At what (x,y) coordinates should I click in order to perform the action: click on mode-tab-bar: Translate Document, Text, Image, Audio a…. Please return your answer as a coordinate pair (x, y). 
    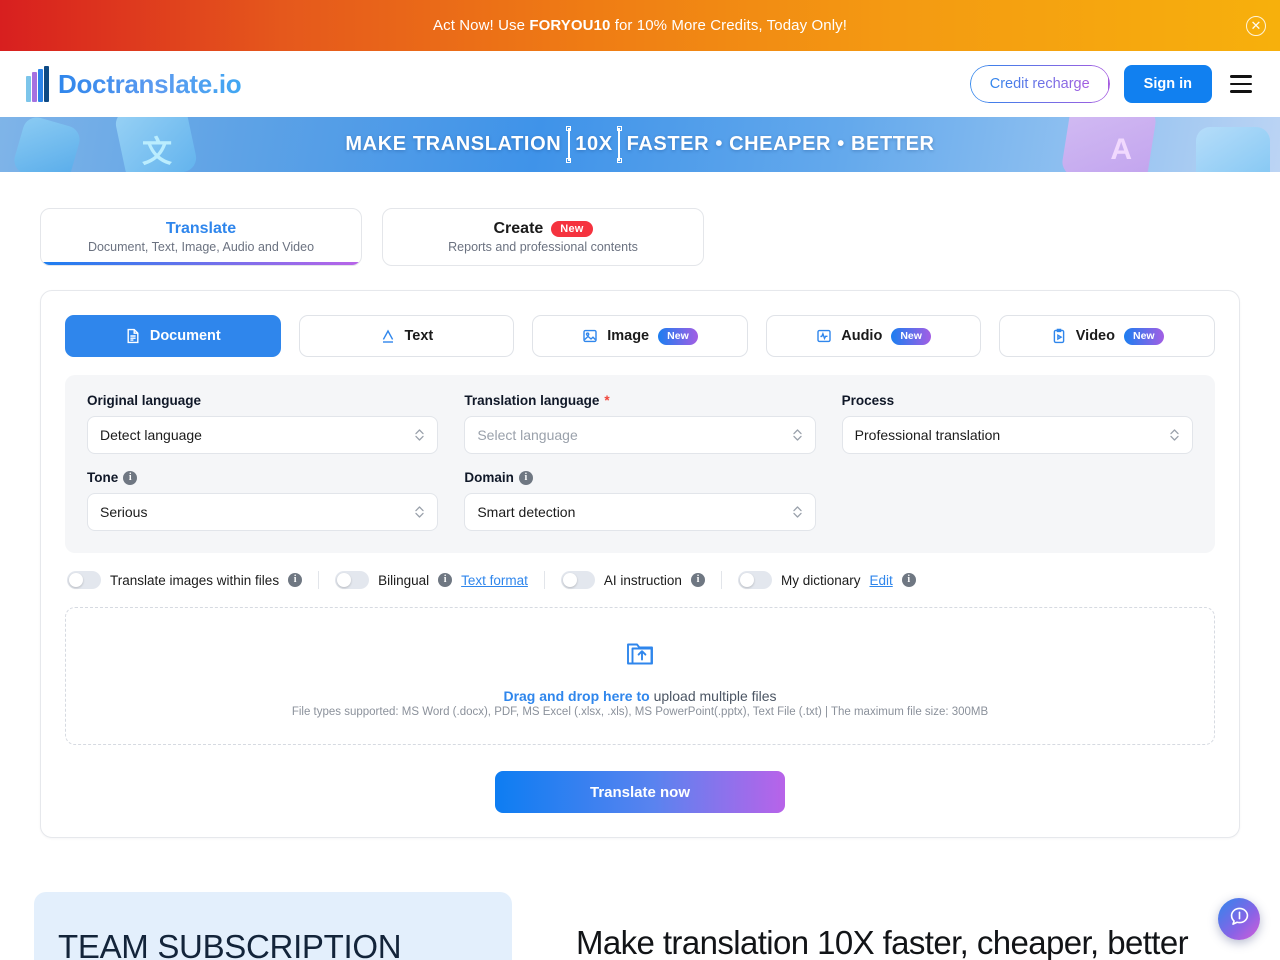
    Looking at the image, I should click on (640, 219).